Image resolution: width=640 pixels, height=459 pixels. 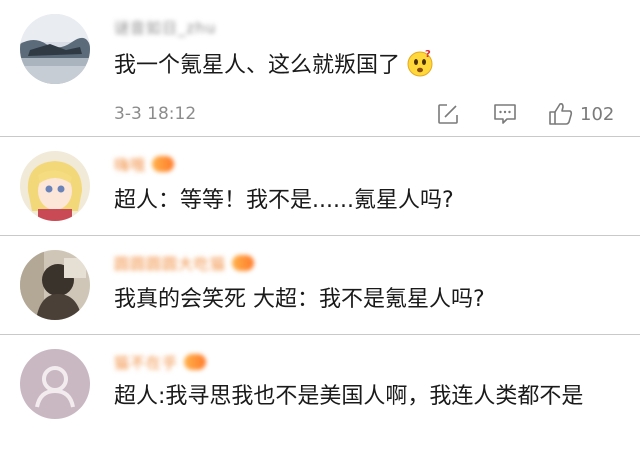 What do you see at coordinates (284, 200) in the screenshot?
I see `comment-text: 超人：等等！我不是......氪星人吗?` at bounding box center [284, 200].